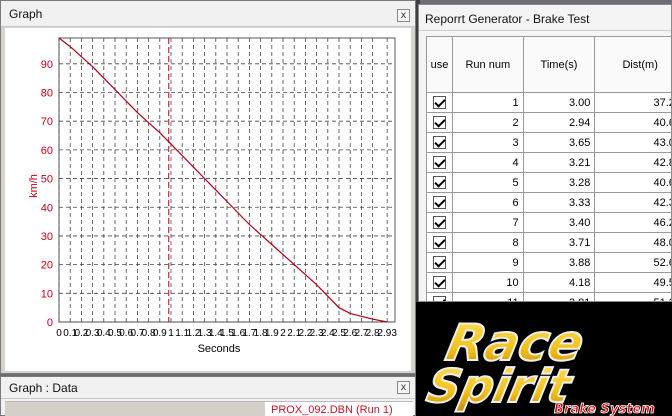 This screenshot has width=672, height=416. What do you see at coordinates (47, 237) in the screenshot?
I see `y-tick-label: 30` at bounding box center [47, 237].